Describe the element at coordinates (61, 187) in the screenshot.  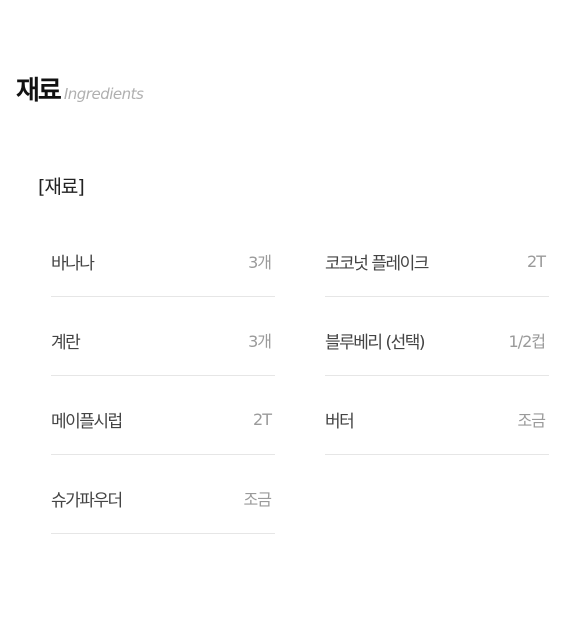
I see `ingredient-group-label: [재료]` at that location.